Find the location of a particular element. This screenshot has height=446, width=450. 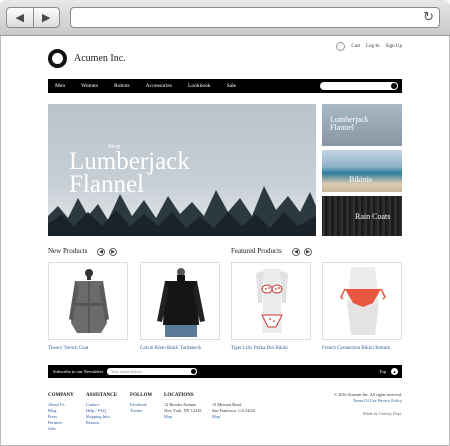

forward-arrow-icon: ▶ is located at coordinates (46, 18).